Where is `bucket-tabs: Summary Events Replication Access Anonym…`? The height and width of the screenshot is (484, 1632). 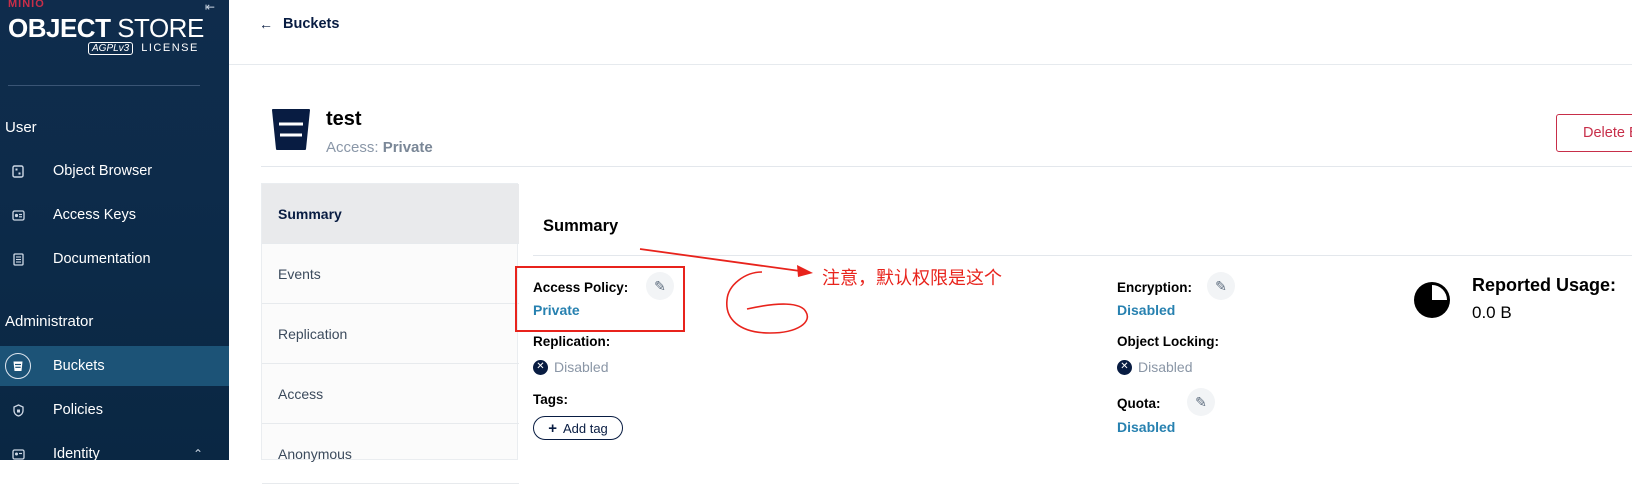
bucket-tabs: Summary Events Replication Access Anonym… is located at coordinates (390, 333).